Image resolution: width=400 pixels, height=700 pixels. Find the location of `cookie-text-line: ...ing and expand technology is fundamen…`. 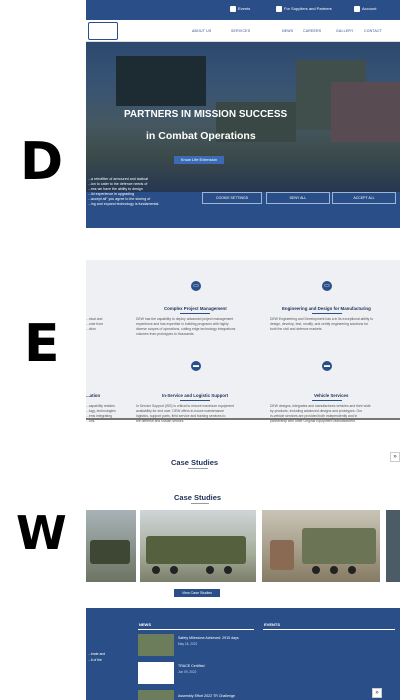

cookie-text-line: ...ing and expand technology is fundamen… is located at coordinates (124, 204).